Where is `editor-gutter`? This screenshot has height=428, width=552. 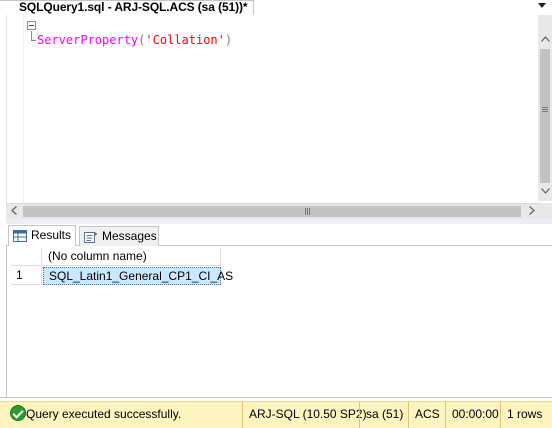 editor-gutter is located at coordinates (15, 109).